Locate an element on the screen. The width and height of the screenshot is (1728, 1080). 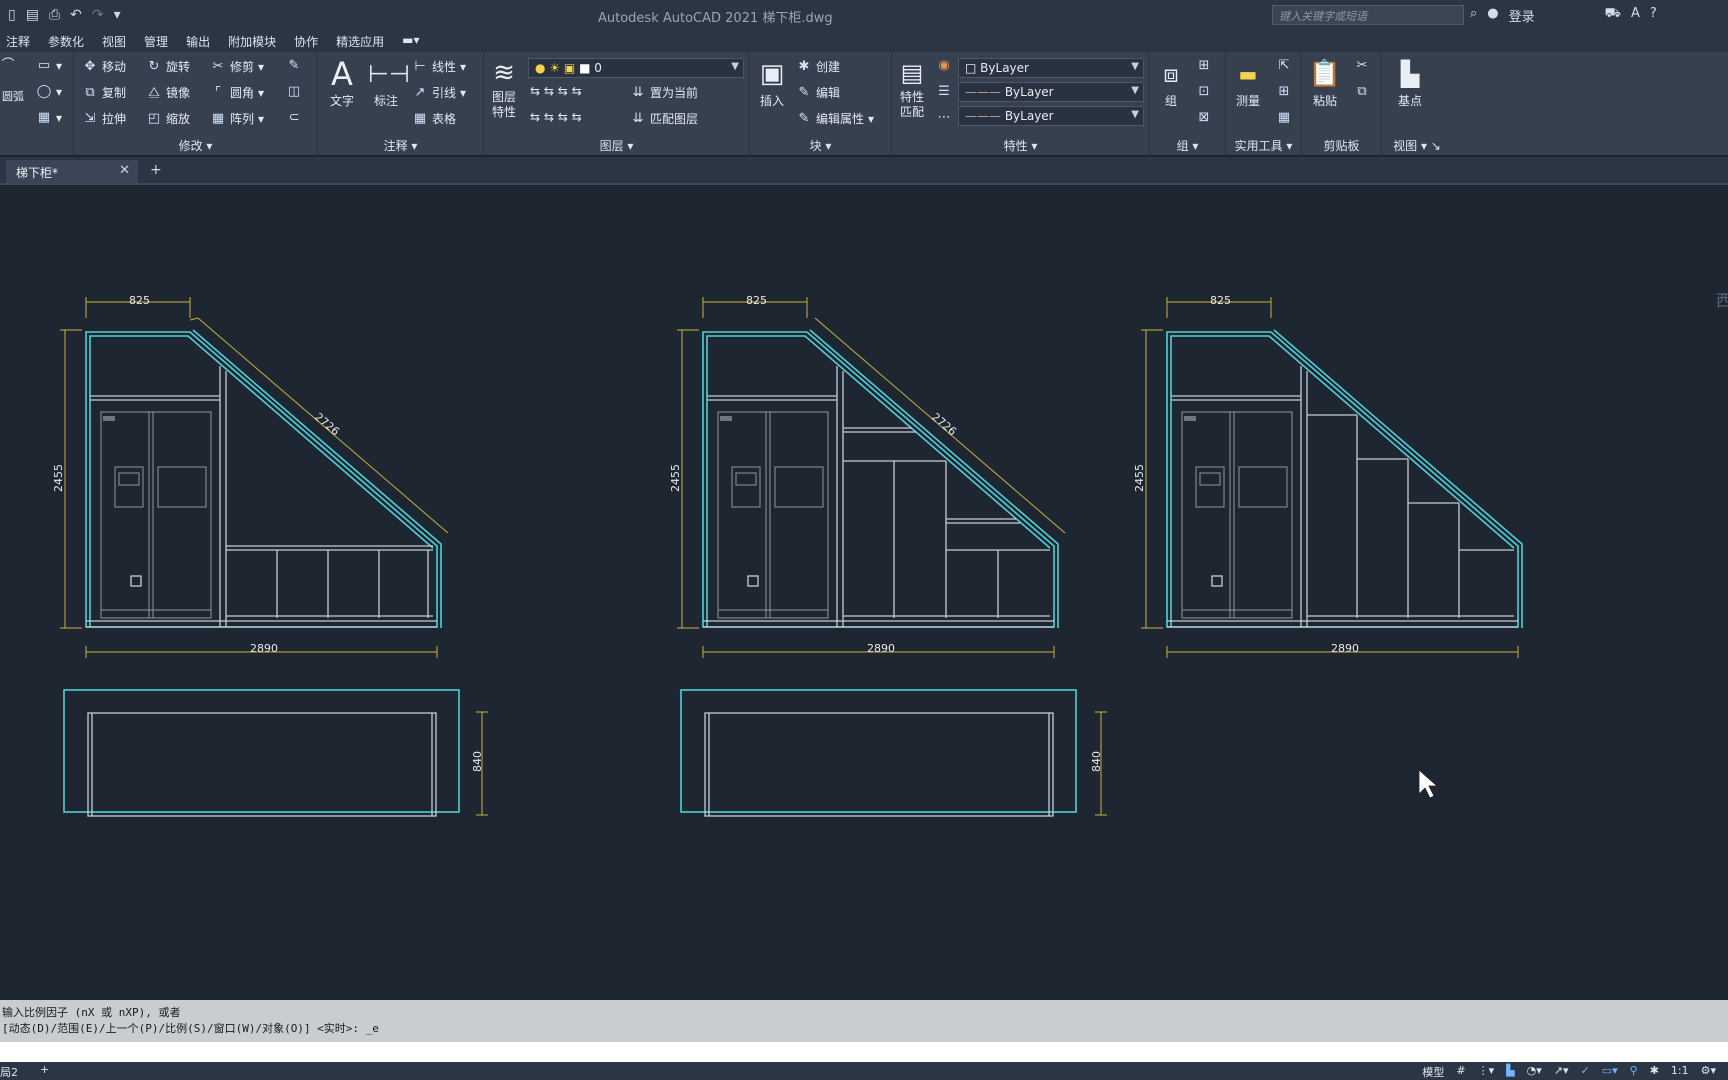
edit-block-button: ✎ 编辑 is located at coordinates (818, 92).